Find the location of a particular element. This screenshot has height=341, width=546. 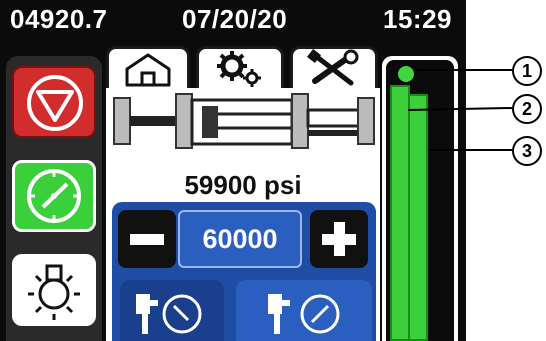

callout-1: 1 is located at coordinates (527, 71).